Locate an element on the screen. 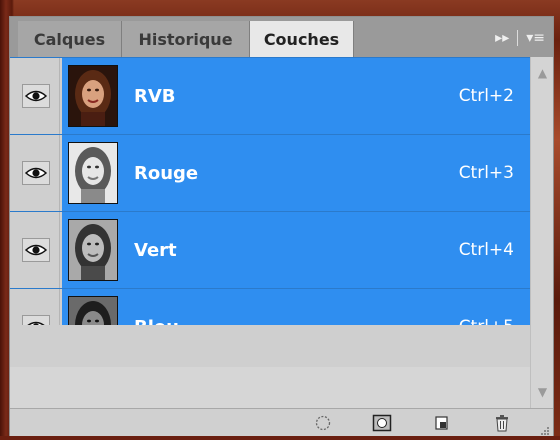  channel-shortcut: Ctrl+2 is located at coordinates (486, 96).